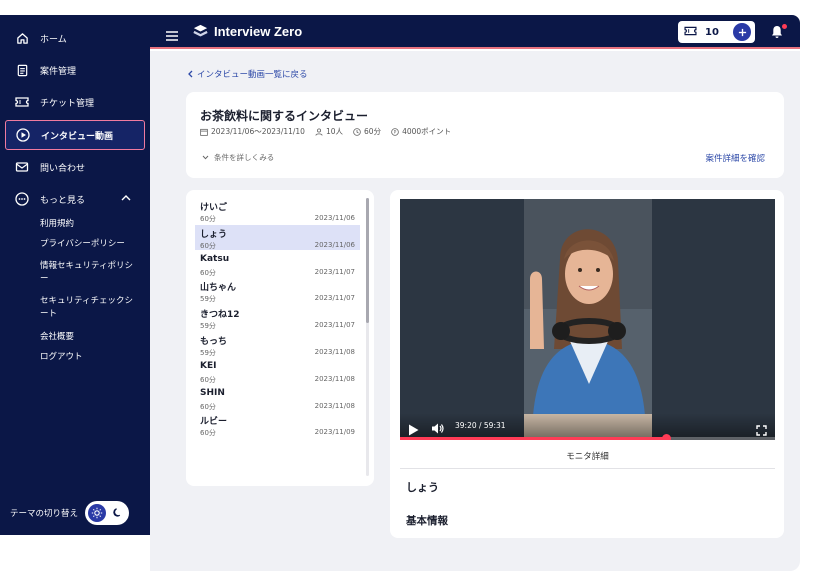 The image size is (815, 587). Describe the element at coordinates (277, 264) in the screenshot. I see `interview-list-item: Katsu 60分 2023/11/07` at that location.